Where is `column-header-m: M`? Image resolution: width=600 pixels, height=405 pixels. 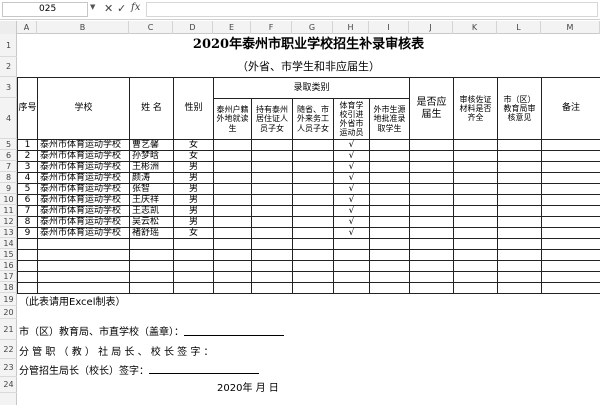
column-header-m: M is located at coordinates (570, 27).